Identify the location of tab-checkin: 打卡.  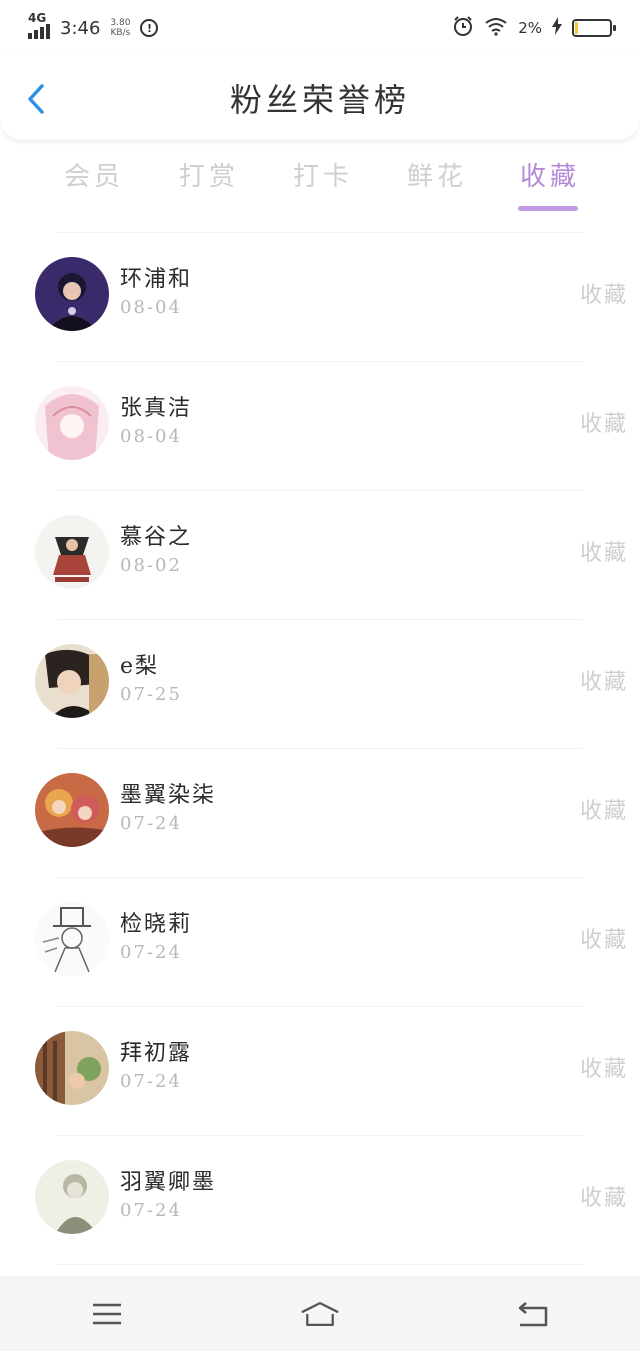
(323, 174).